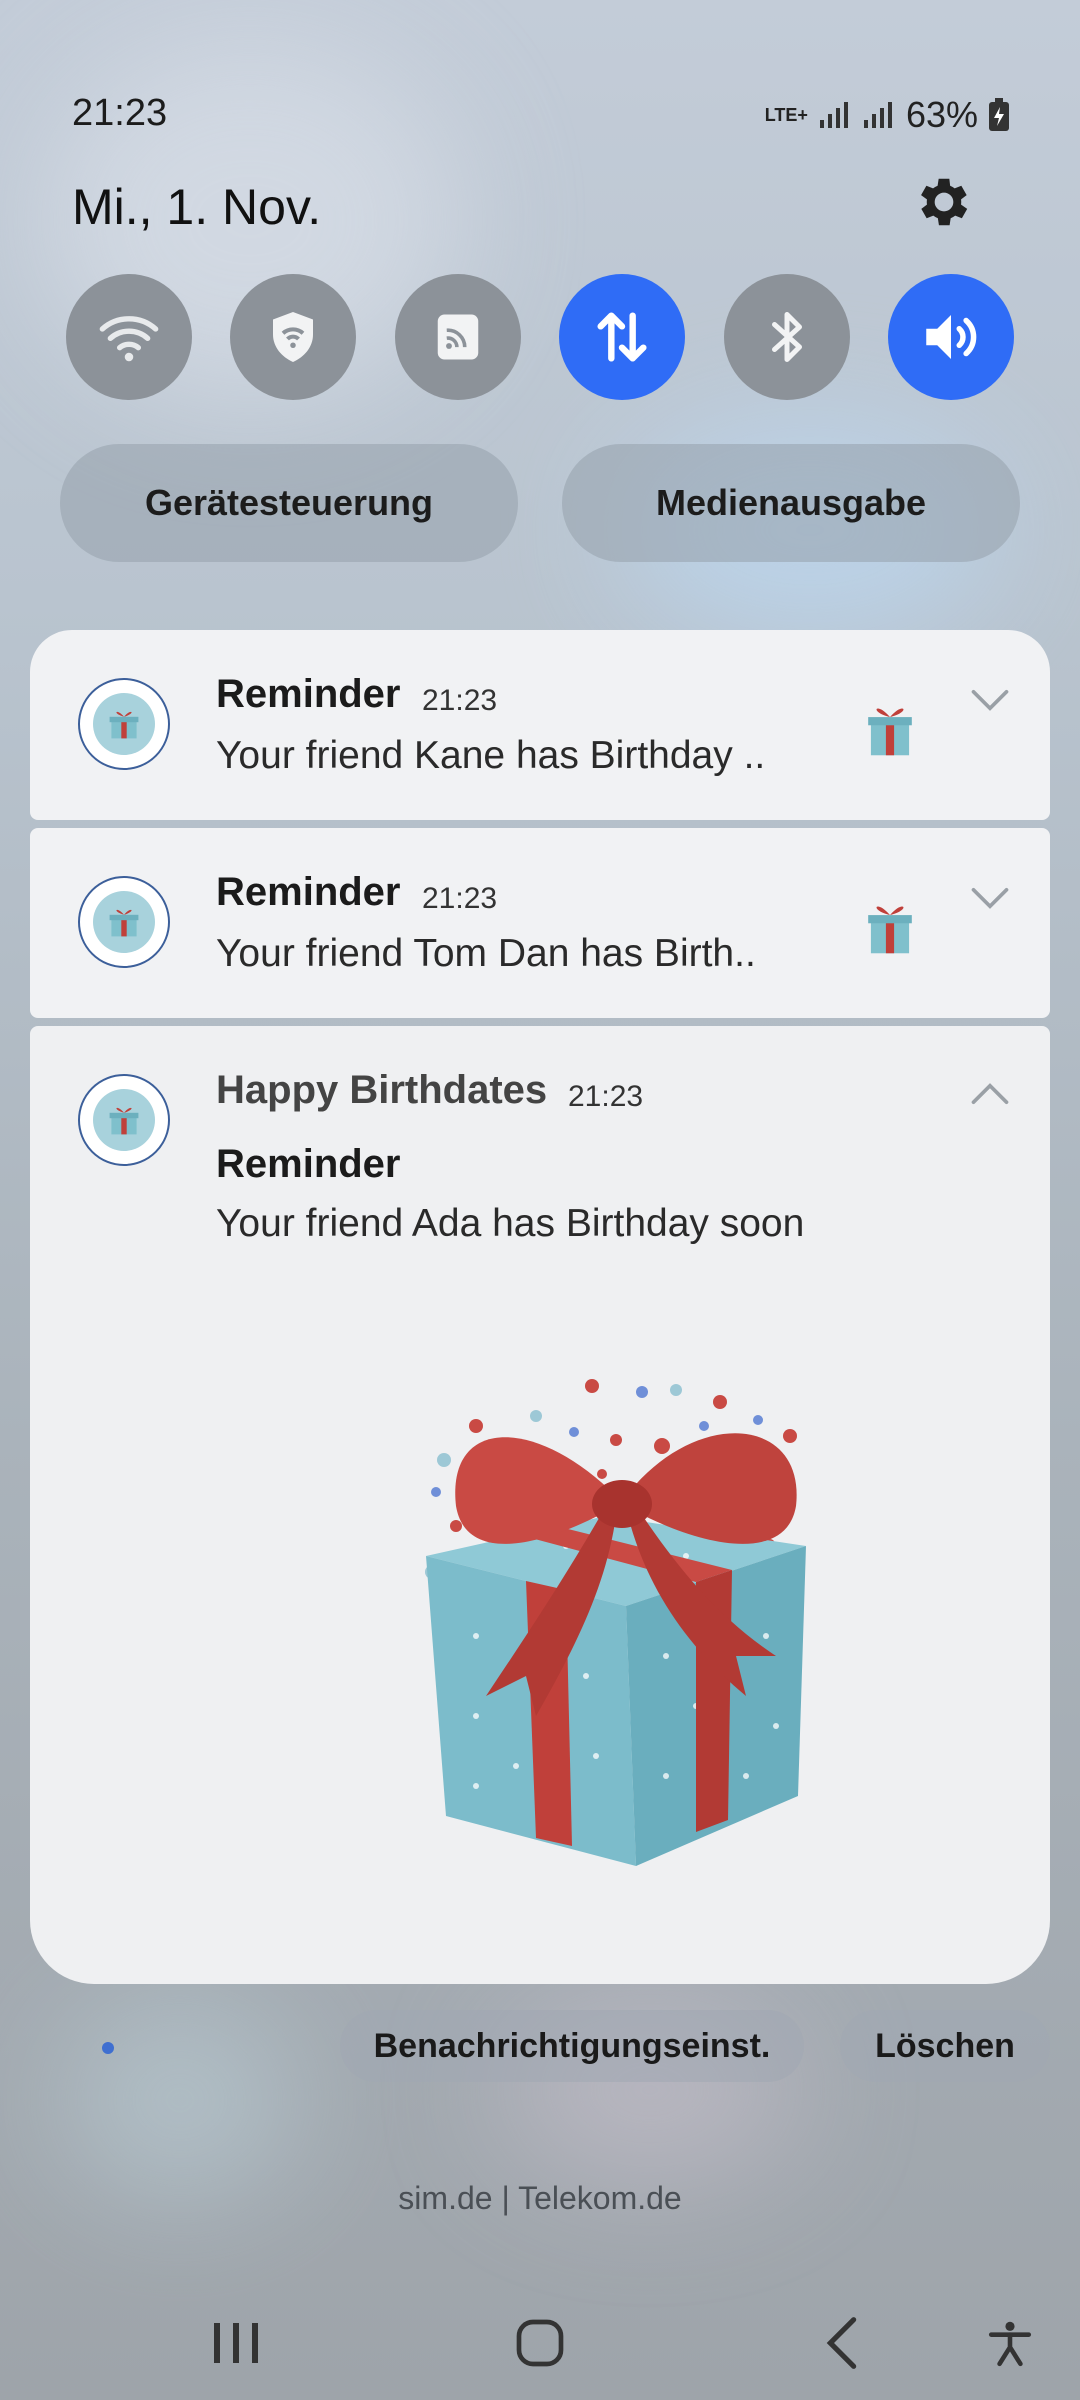 Image resolution: width=1080 pixels, height=2400 pixels. I want to click on volume-icon, so click(951, 337).